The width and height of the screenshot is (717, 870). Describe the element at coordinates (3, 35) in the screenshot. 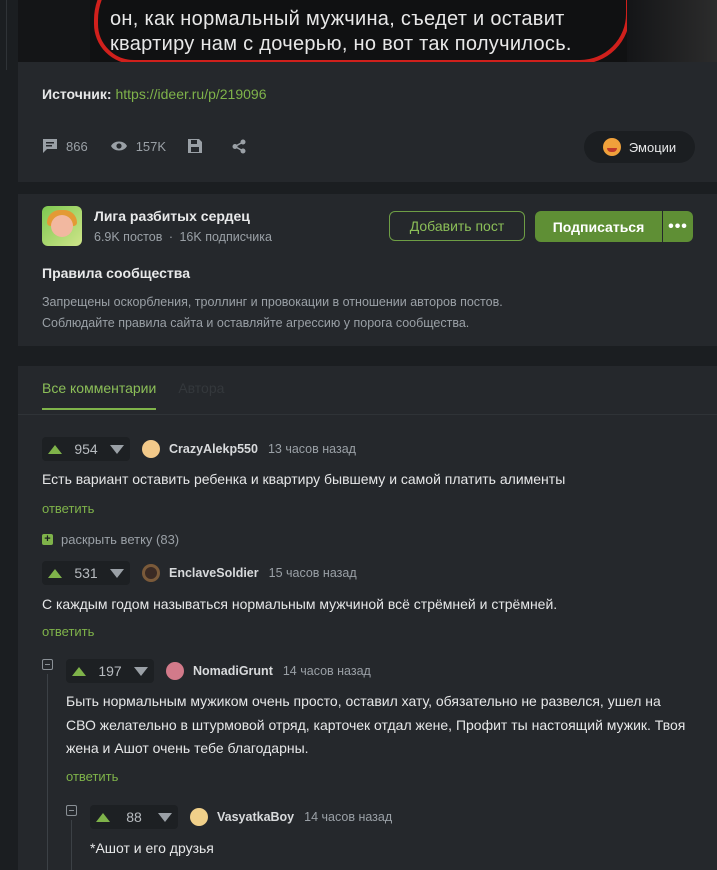

I see `left-border` at that location.